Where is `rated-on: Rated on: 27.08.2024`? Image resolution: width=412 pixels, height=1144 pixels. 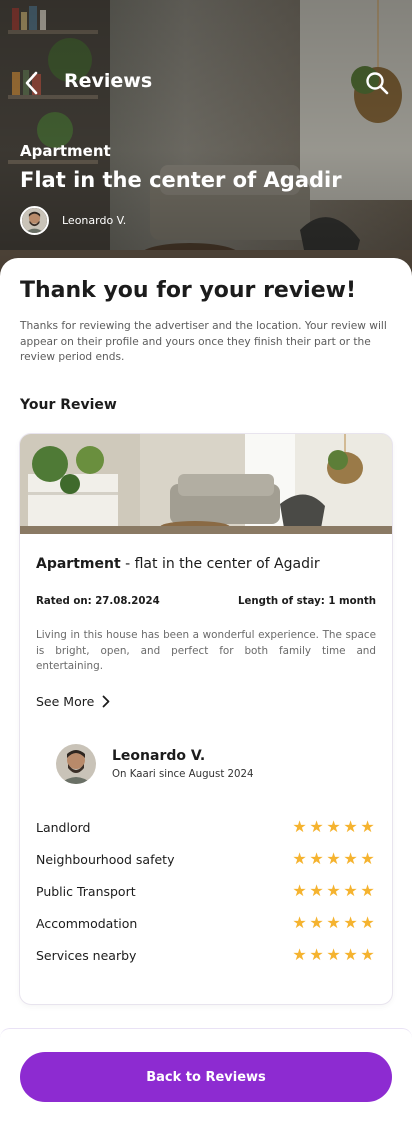 rated-on: Rated on: 27.08.2024 is located at coordinates (98, 601).